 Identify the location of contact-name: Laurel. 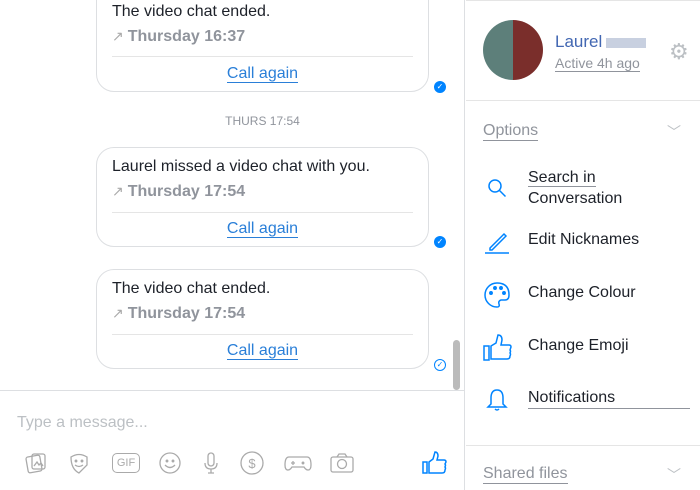
(601, 42).